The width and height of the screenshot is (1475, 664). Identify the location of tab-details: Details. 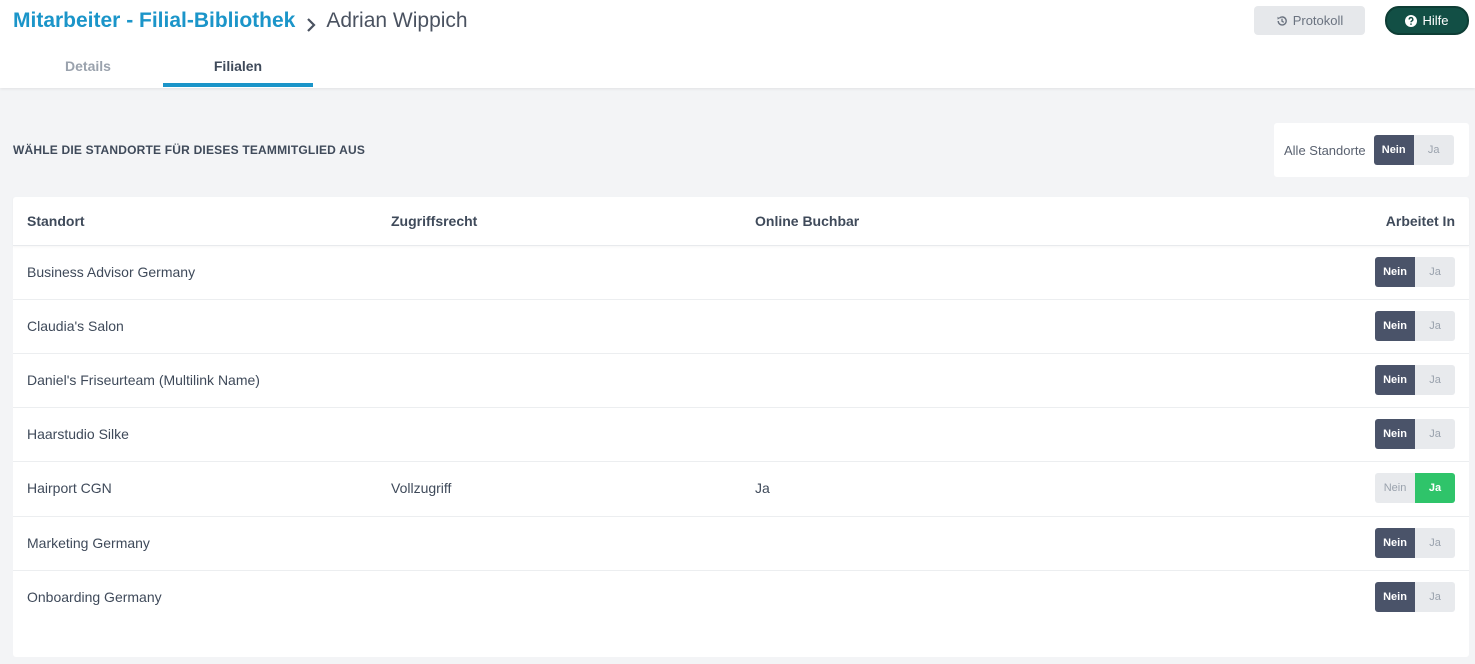
(88, 68).